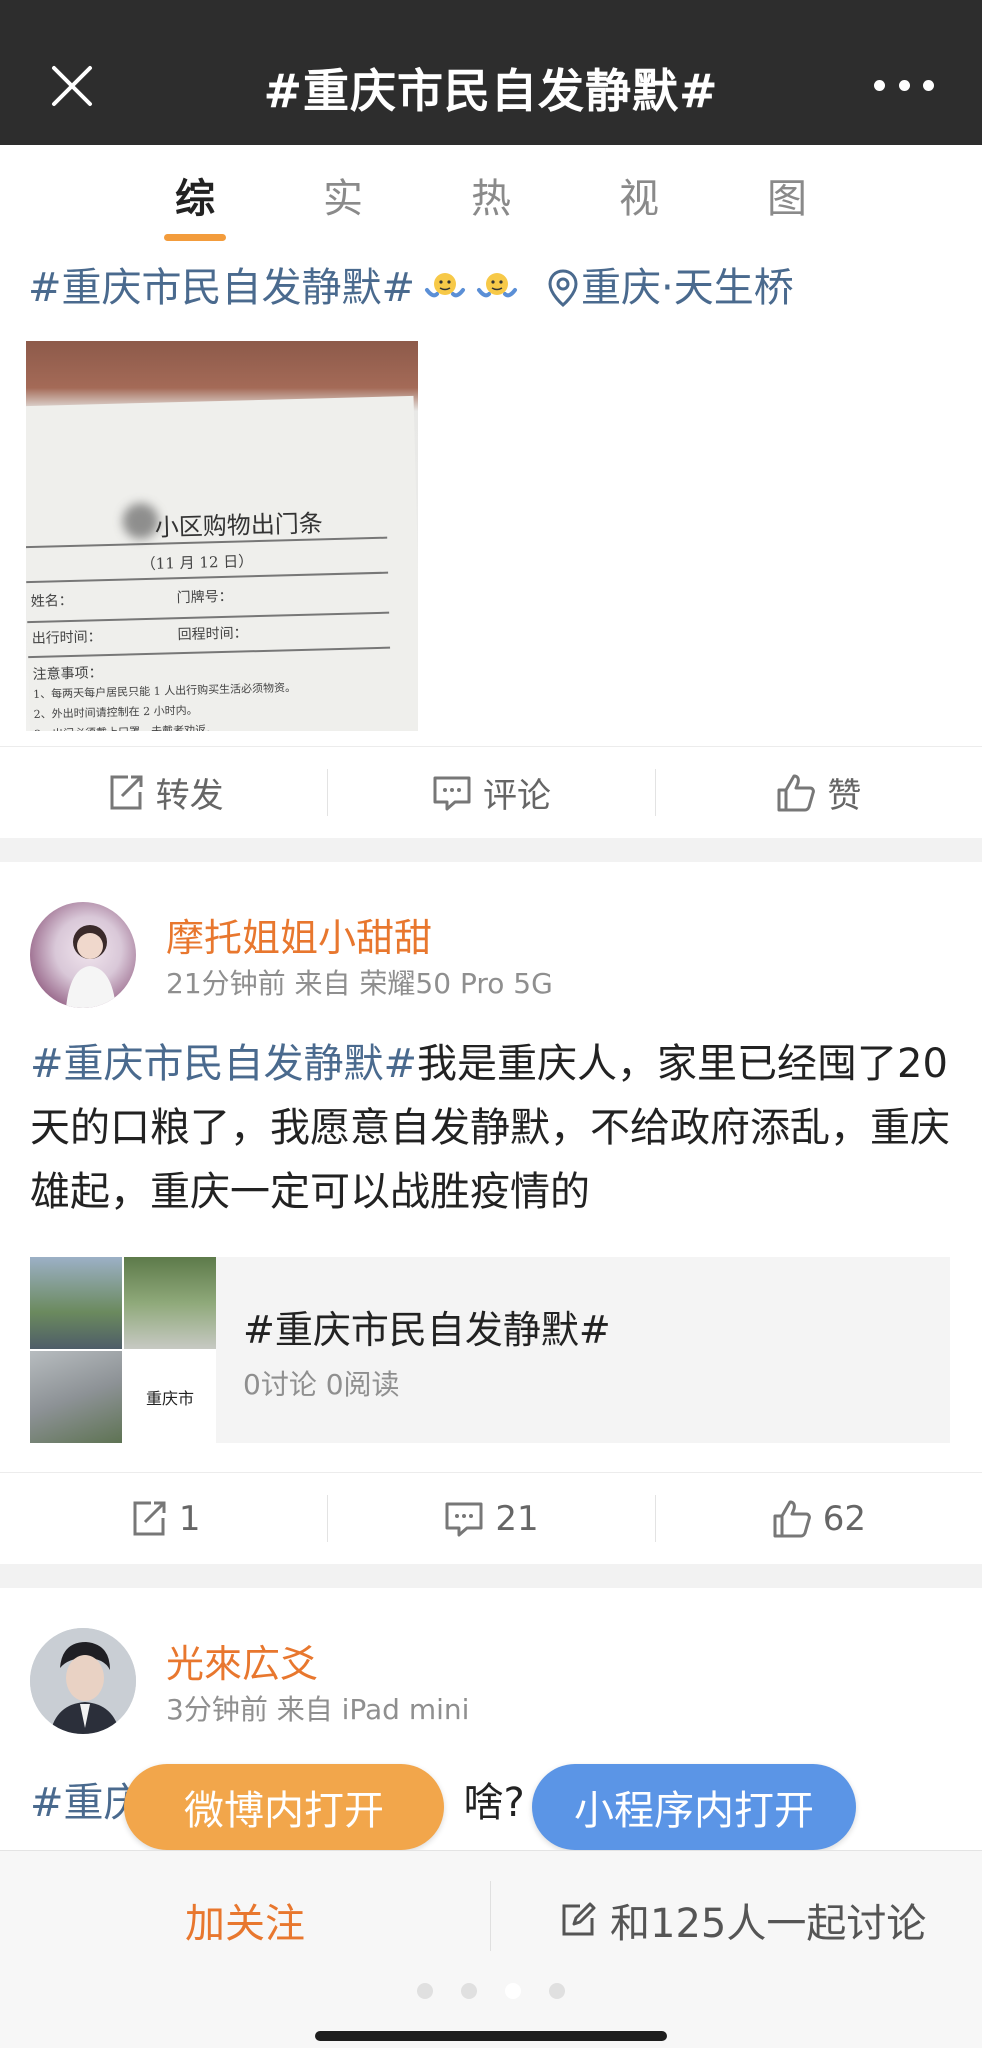 Image resolution: width=982 pixels, height=2048 pixels. Describe the element at coordinates (245, 1920) in the screenshot. I see `follow-button: 加关注` at that location.